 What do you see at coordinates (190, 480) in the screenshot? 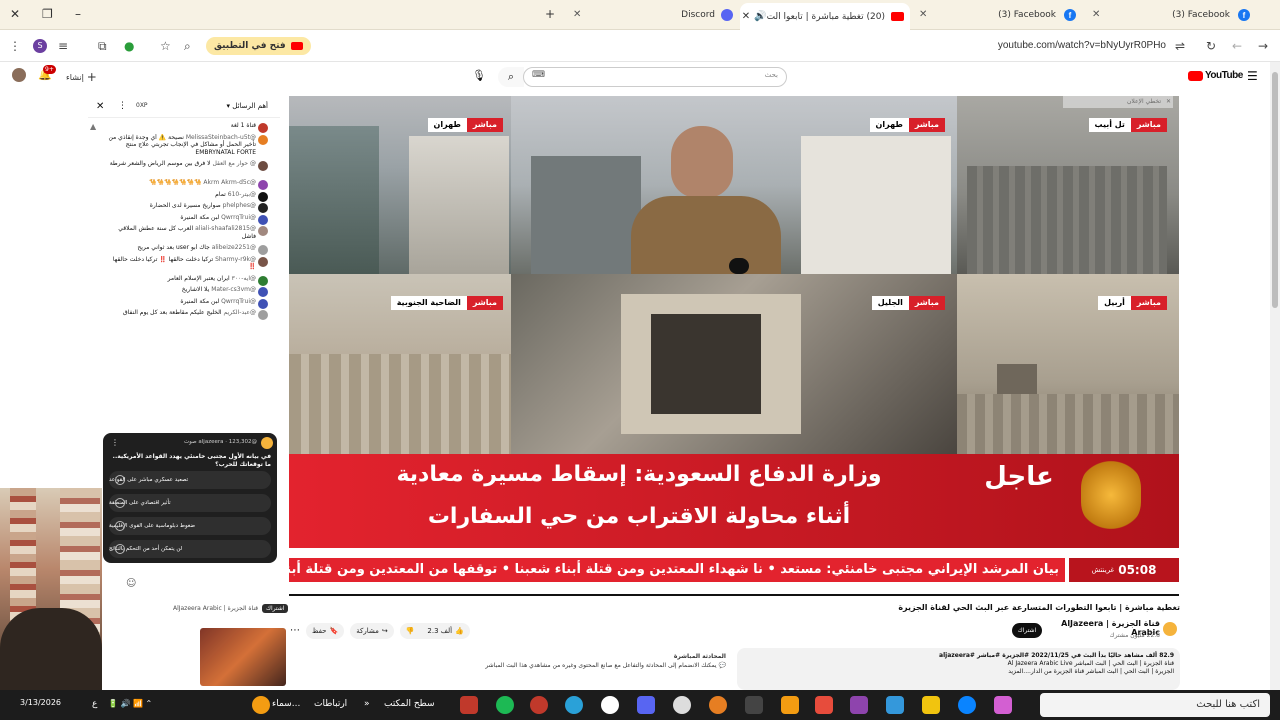
I see `poll-option: تصعيد عسكري مباشر على القواعد` at bounding box center [190, 480].